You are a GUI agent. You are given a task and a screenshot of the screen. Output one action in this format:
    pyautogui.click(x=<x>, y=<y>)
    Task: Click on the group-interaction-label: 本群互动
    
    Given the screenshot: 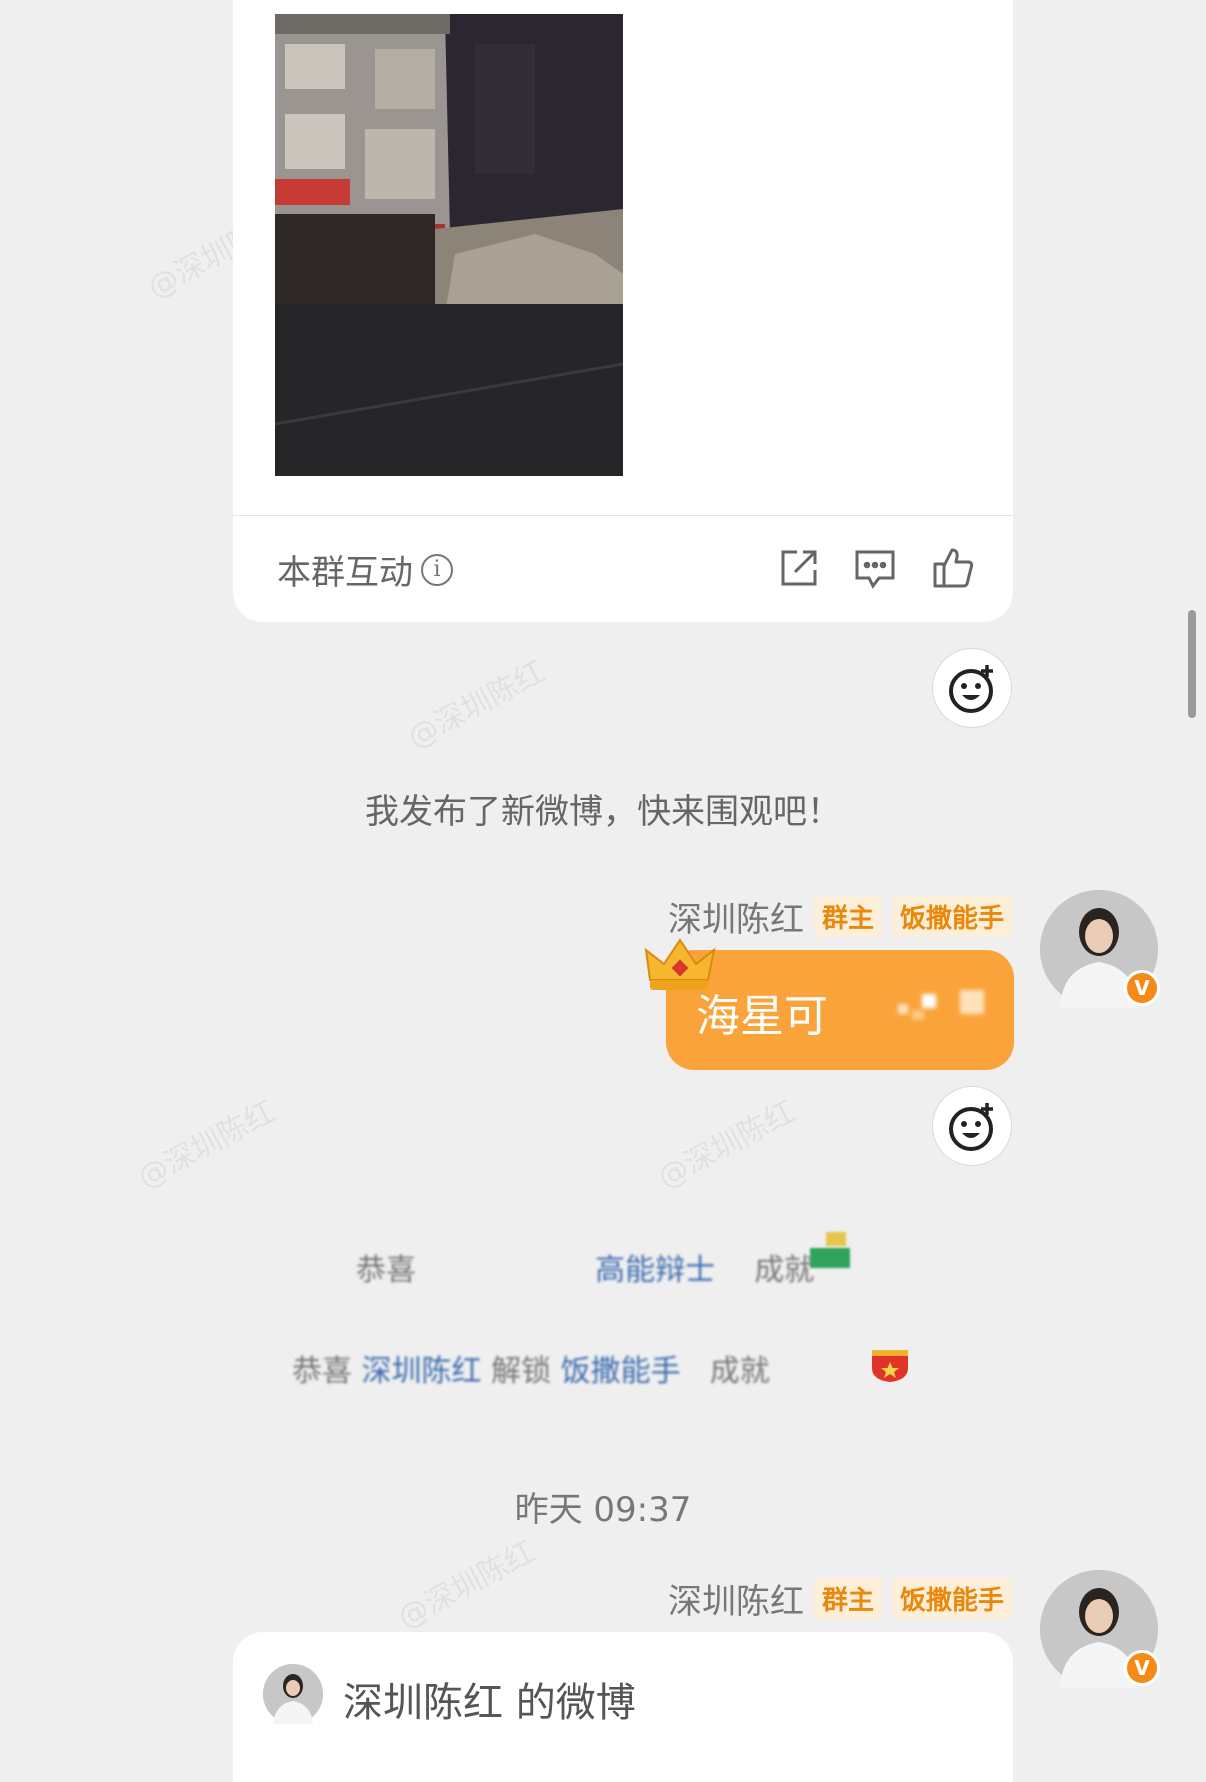 What is the action you would take?
    pyautogui.click(x=345, y=573)
    